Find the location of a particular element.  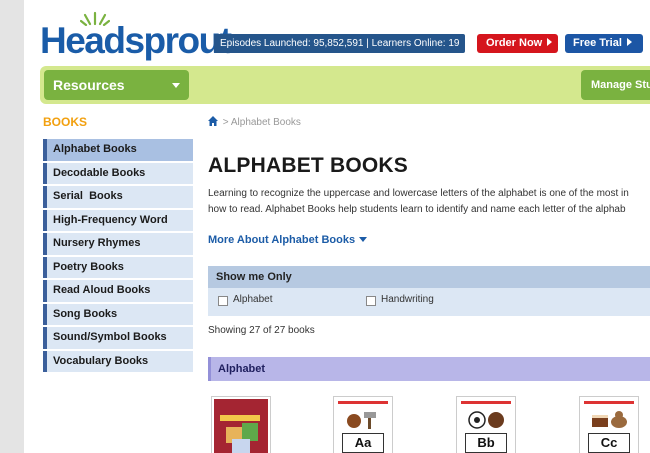

book-letter: Aa is located at coordinates (363, 443).